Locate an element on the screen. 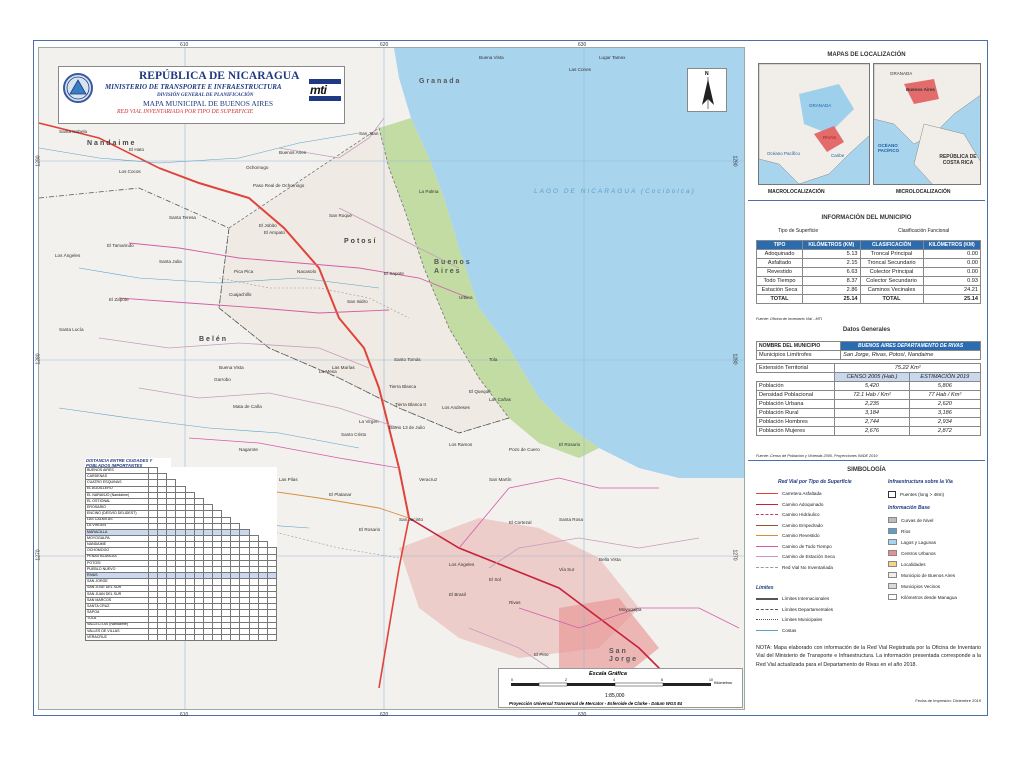 The image size is (1020, 765). surface-cell: Colector Secundario is located at coordinates (891, 281).